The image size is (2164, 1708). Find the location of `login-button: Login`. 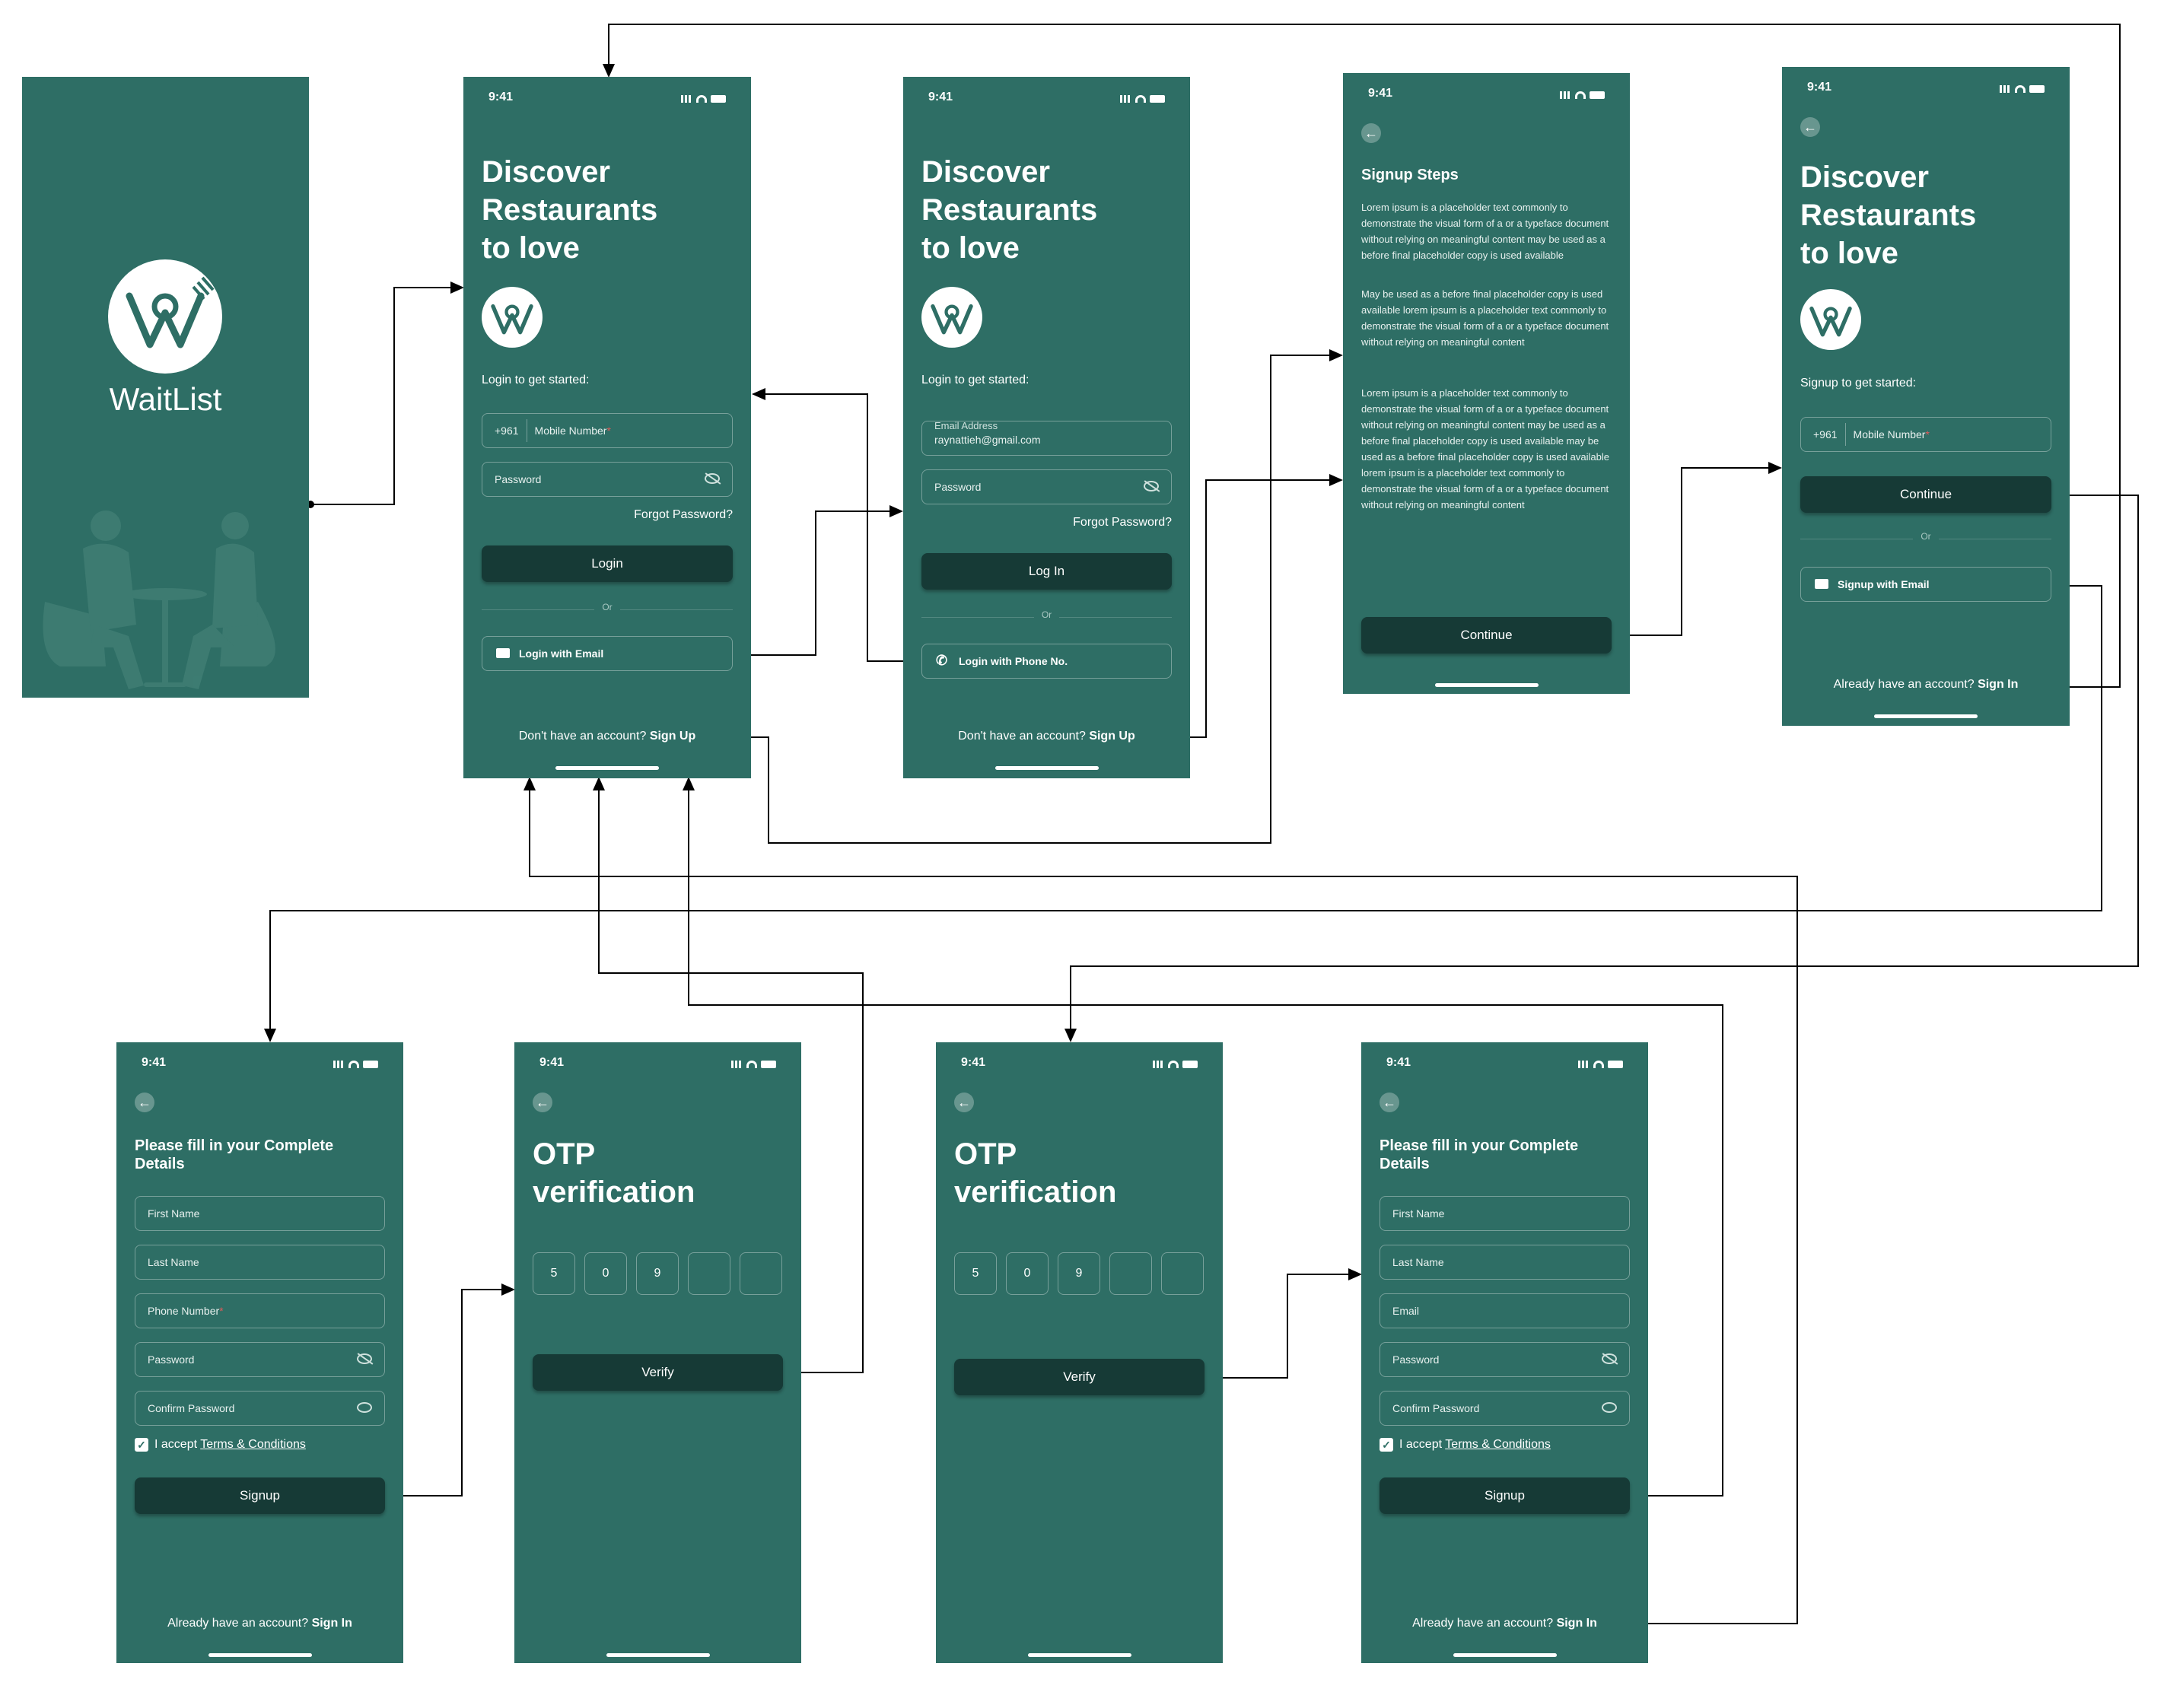

login-button: Login is located at coordinates (607, 563).